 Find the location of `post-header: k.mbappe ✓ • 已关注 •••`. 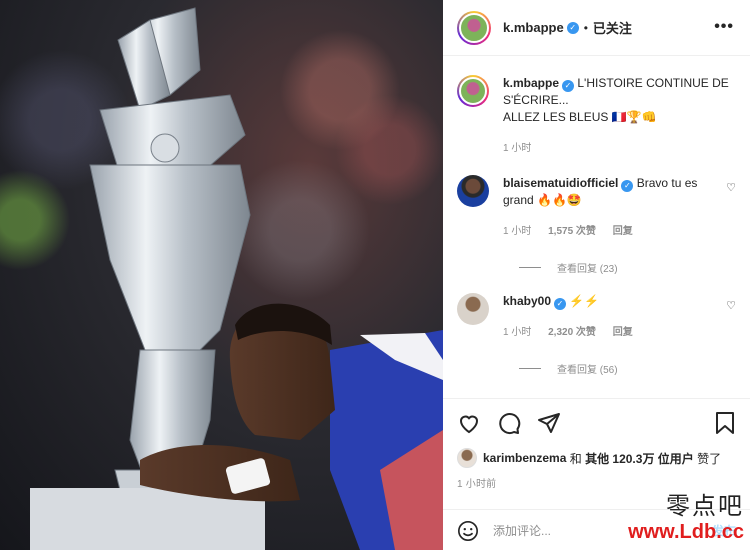

post-header: k.mbappe ✓ • 已关注 ••• is located at coordinates (596, 28).